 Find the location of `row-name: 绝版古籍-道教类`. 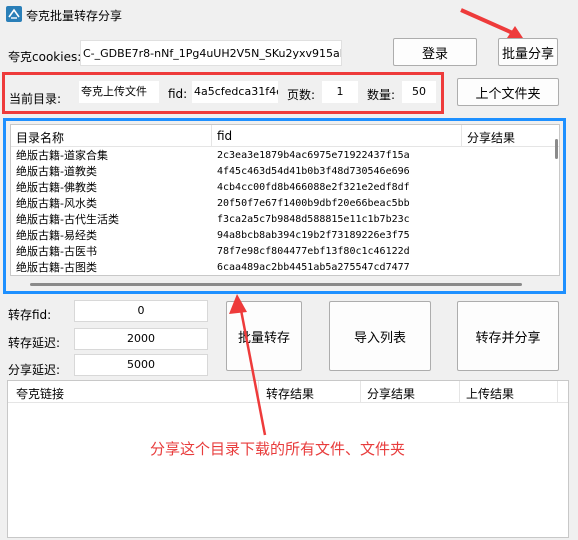

row-name: 绝版古籍-道教类 is located at coordinates (56, 171).